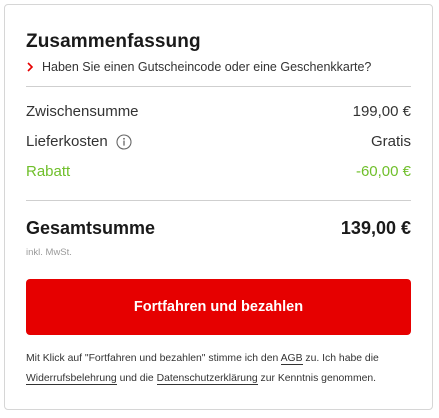  Describe the element at coordinates (218, 171) in the screenshot. I see `discount-row: Rabatt -60,00 €` at that location.